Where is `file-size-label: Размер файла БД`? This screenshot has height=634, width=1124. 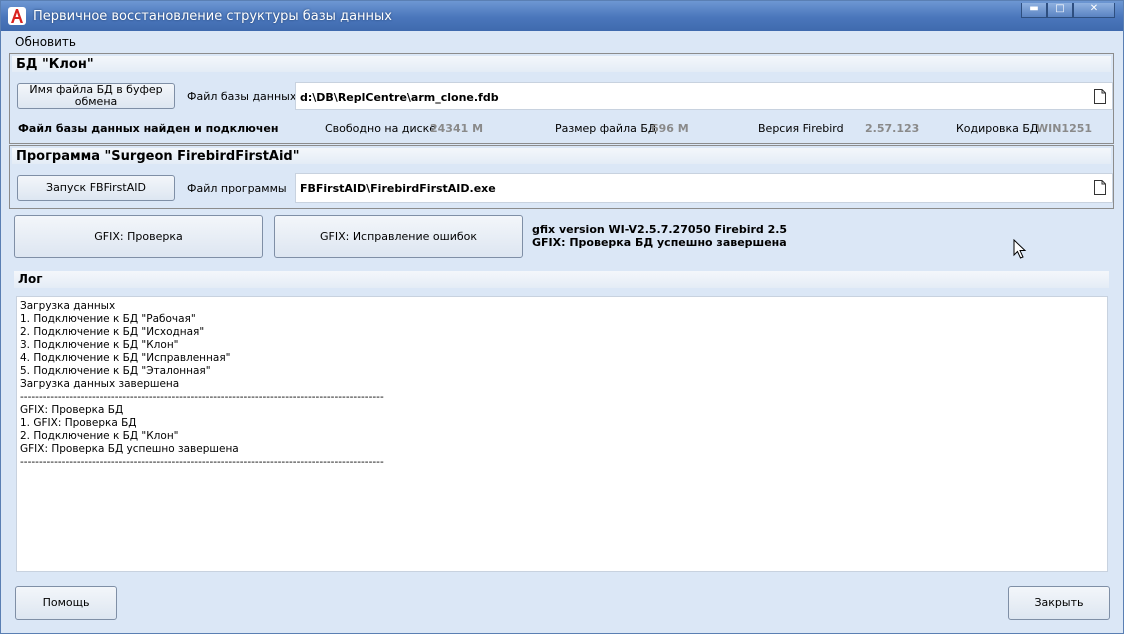
file-size-label: Размер файла БД is located at coordinates (606, 128).